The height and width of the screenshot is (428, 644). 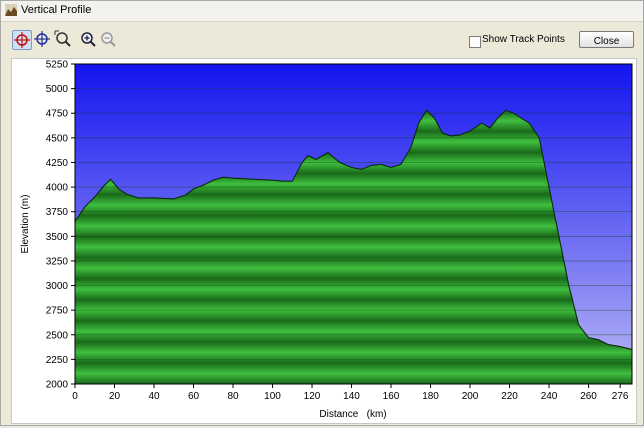 I want to click on y-tick-label: 5000, so click(x=57, y=89).